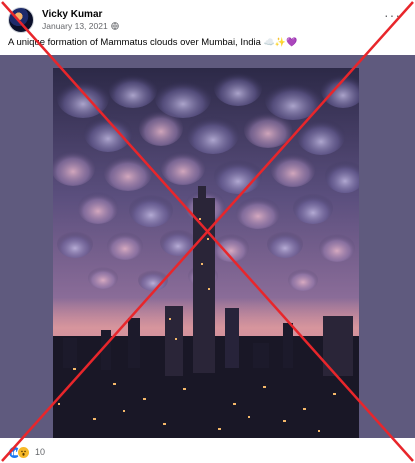 The height and width of the screenshot is (463, 415). Describe the element at coordinates (392, 15) in the screenshot. I see `more-options-icon: ···` at that location.